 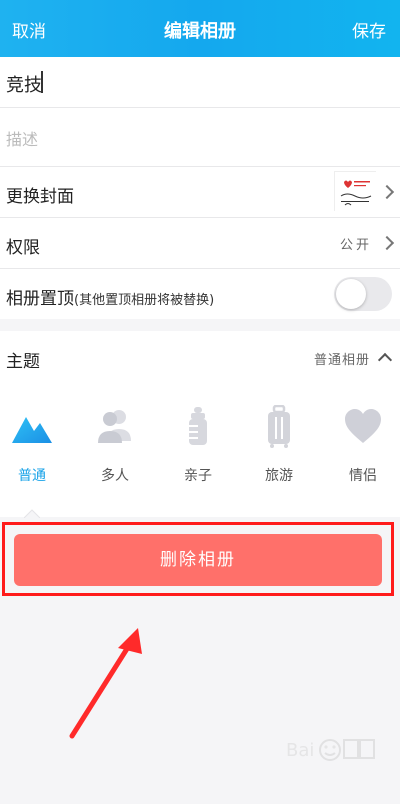 I want to click on theme-option-normal: 普通, so click(x=32, y=445).